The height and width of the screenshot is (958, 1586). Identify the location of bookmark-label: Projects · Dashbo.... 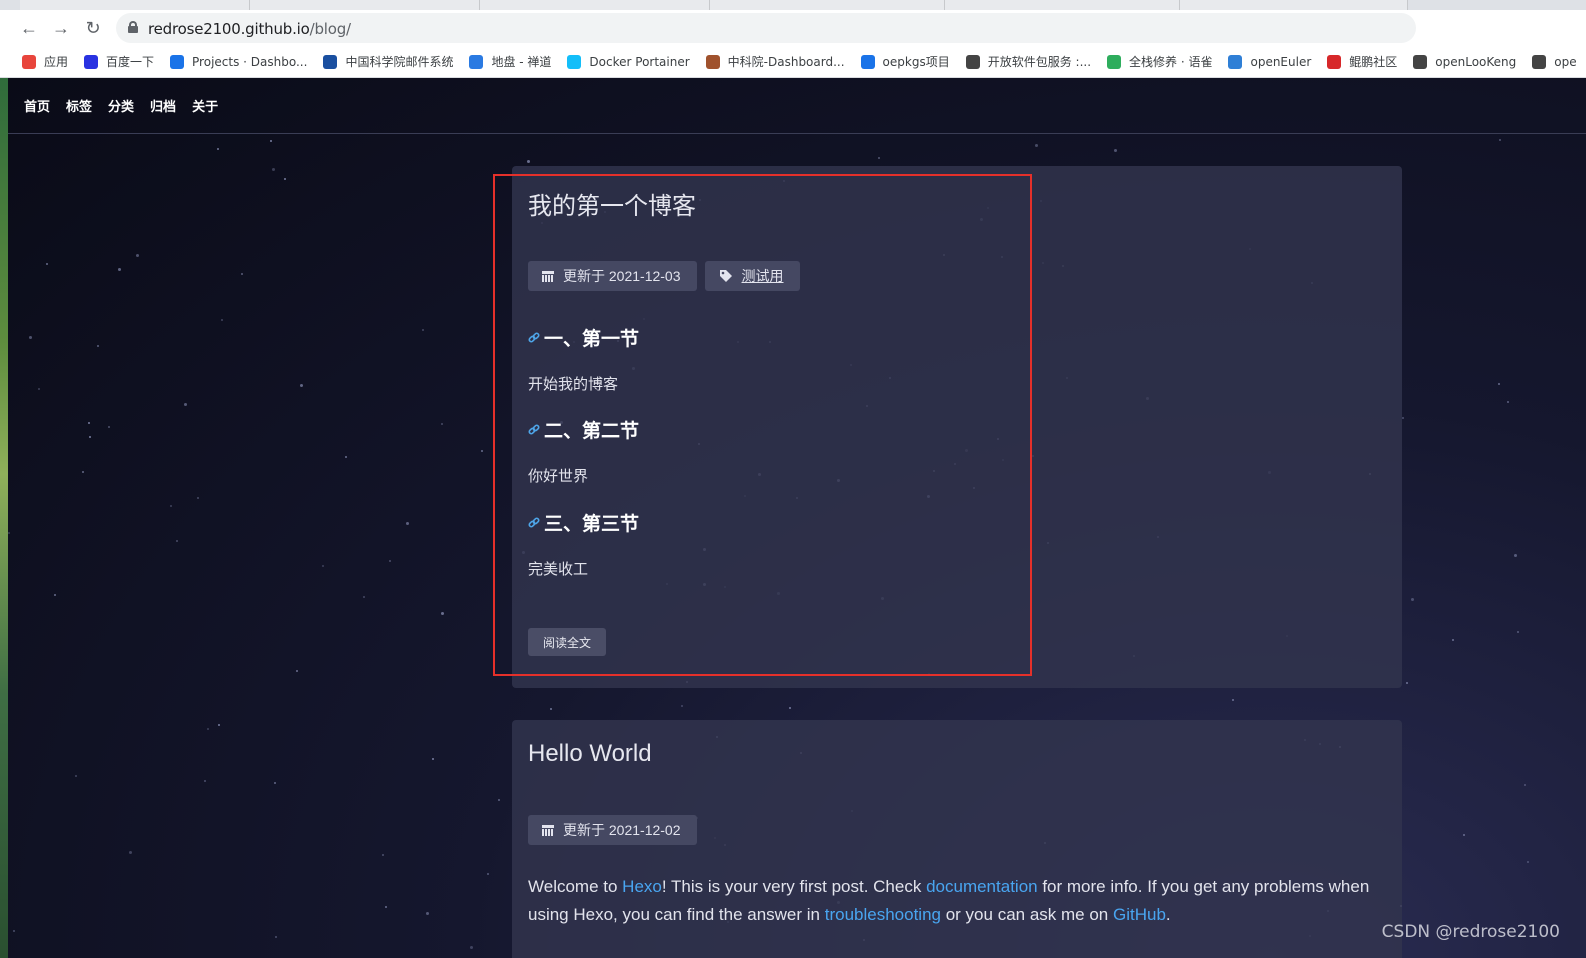
(250, 61).